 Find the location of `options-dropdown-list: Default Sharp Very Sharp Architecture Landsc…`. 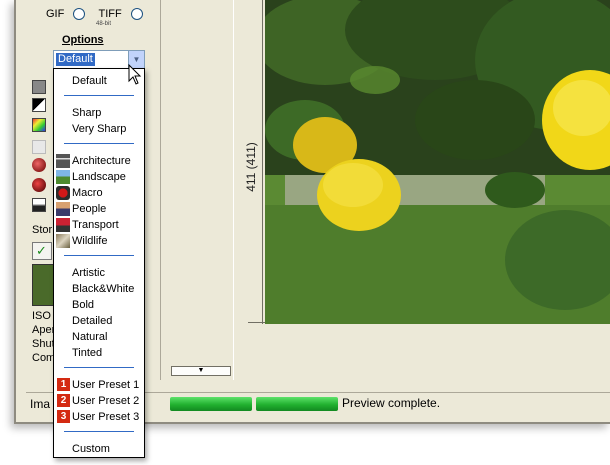

options-dropdown-list: Default Sharp Very Sharp Architecture Landsc… is located at coordinates (99, 263).